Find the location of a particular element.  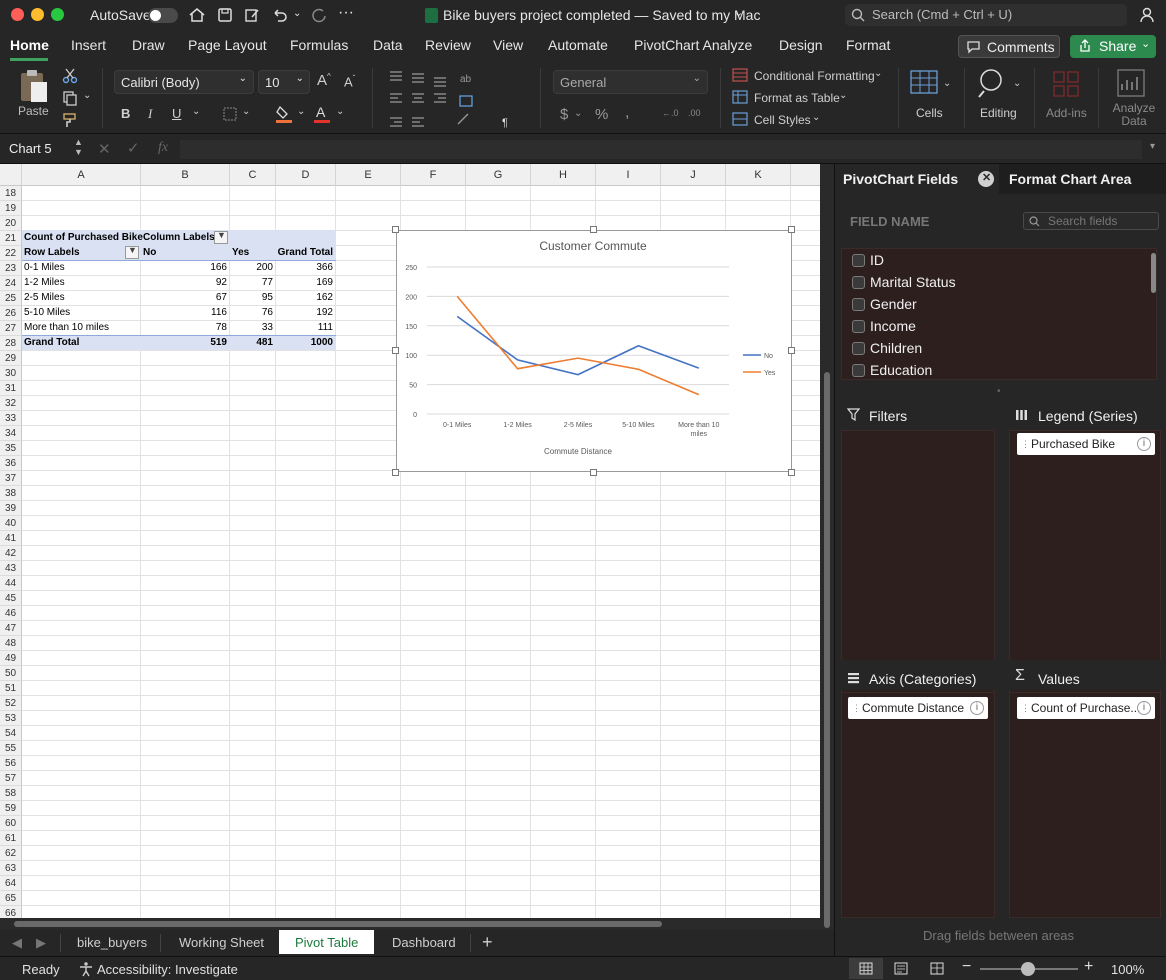

row-header: 23 is located at coordinates (11, 268).